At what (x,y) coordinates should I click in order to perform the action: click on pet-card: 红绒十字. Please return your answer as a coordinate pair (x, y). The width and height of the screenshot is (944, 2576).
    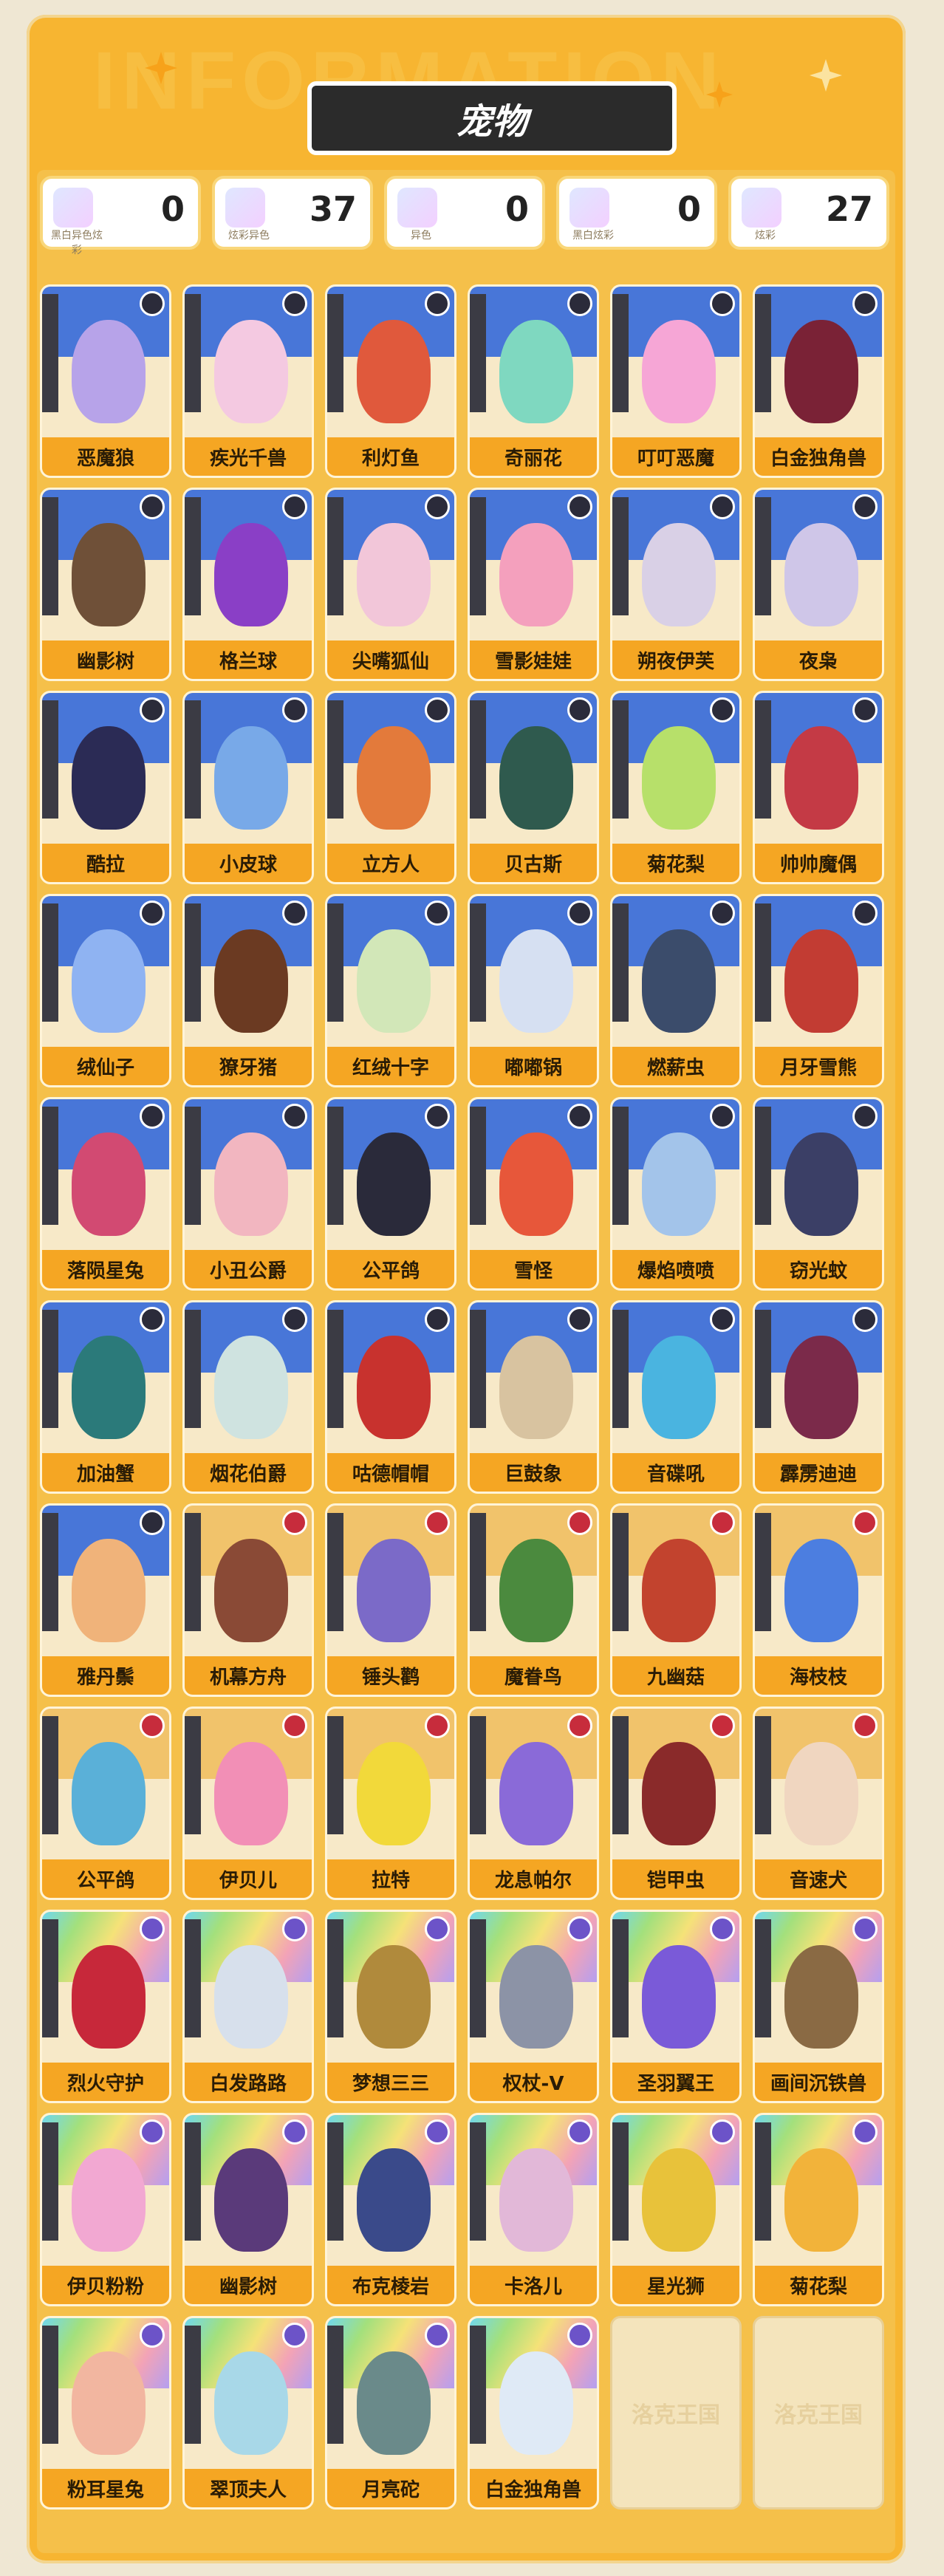
    Looking at the image, I should click on (390, 990).